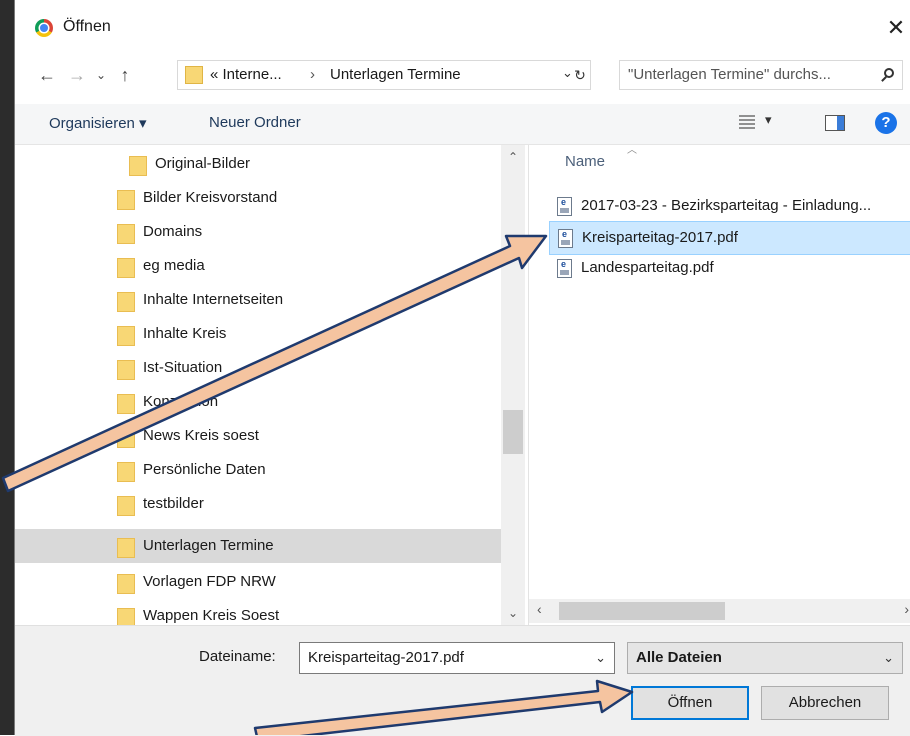 The image size is (910, 736). I want to click on breadcrumb-current: Unterlagen Termine, so click(395, 74).